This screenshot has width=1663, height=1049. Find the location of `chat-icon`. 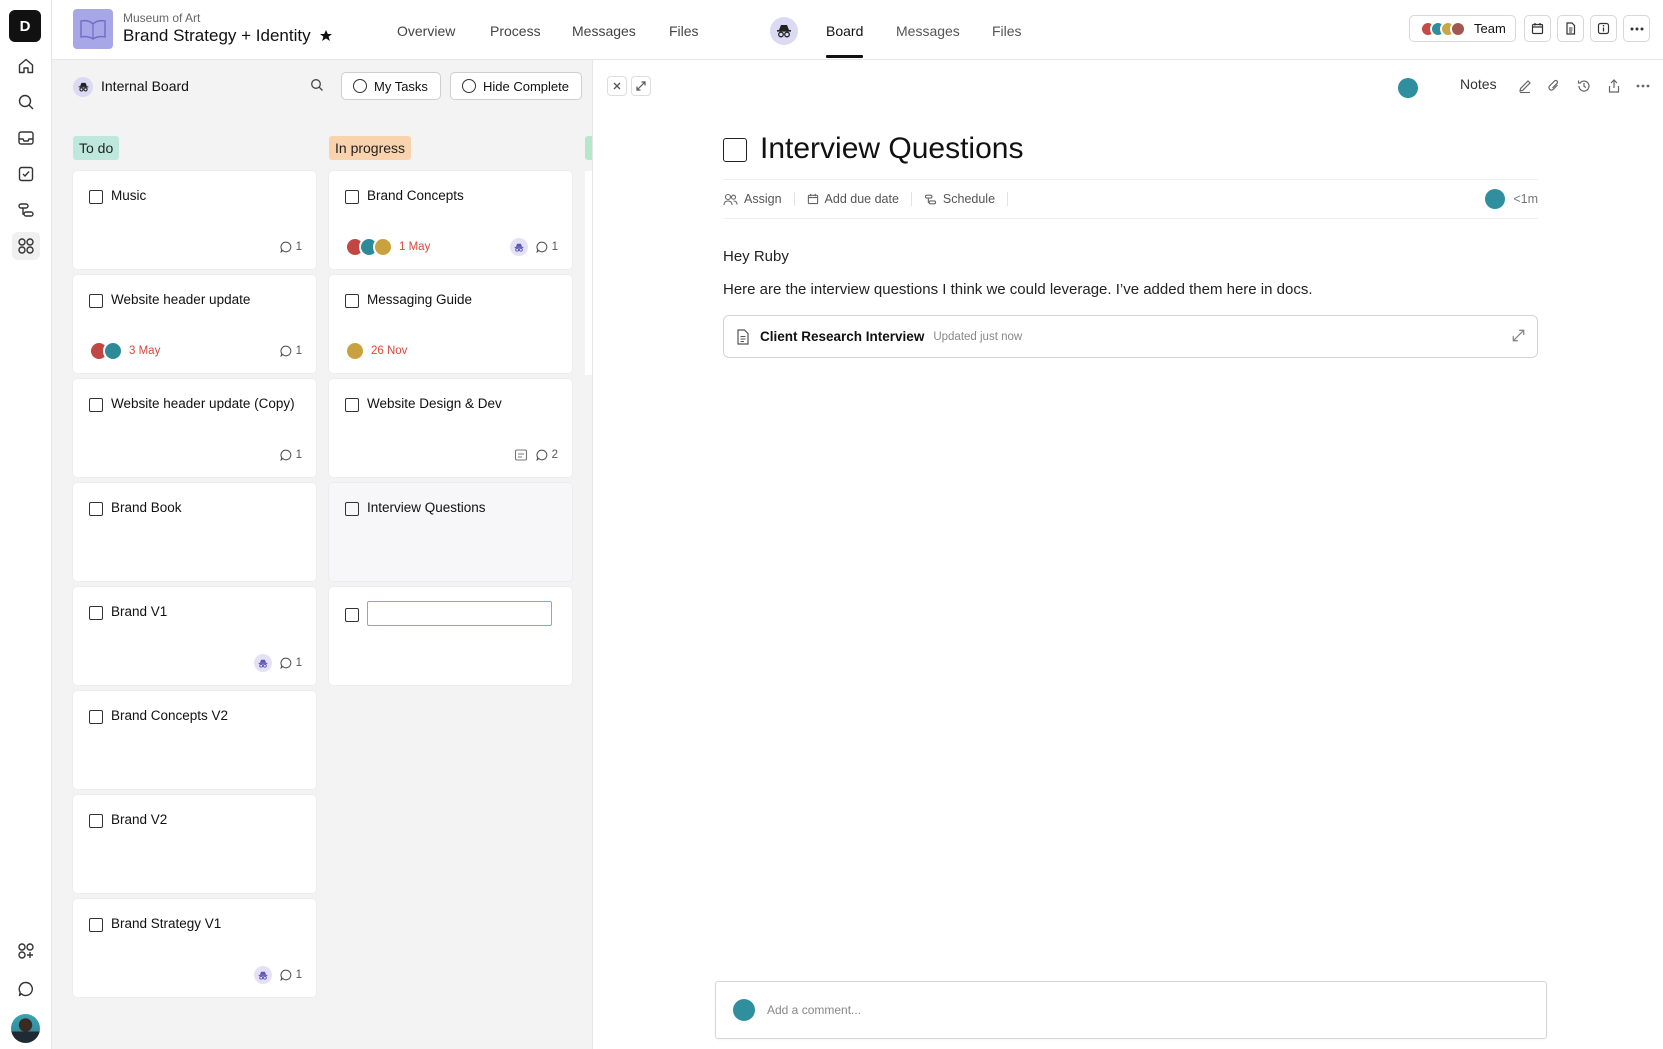

chat-icon is located at coordinates (26, 989).